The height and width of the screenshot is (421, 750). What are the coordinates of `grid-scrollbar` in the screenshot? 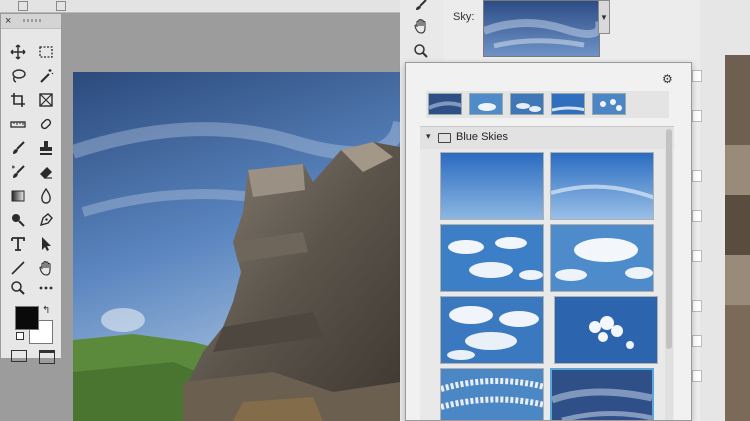 It's located at (669, 273).